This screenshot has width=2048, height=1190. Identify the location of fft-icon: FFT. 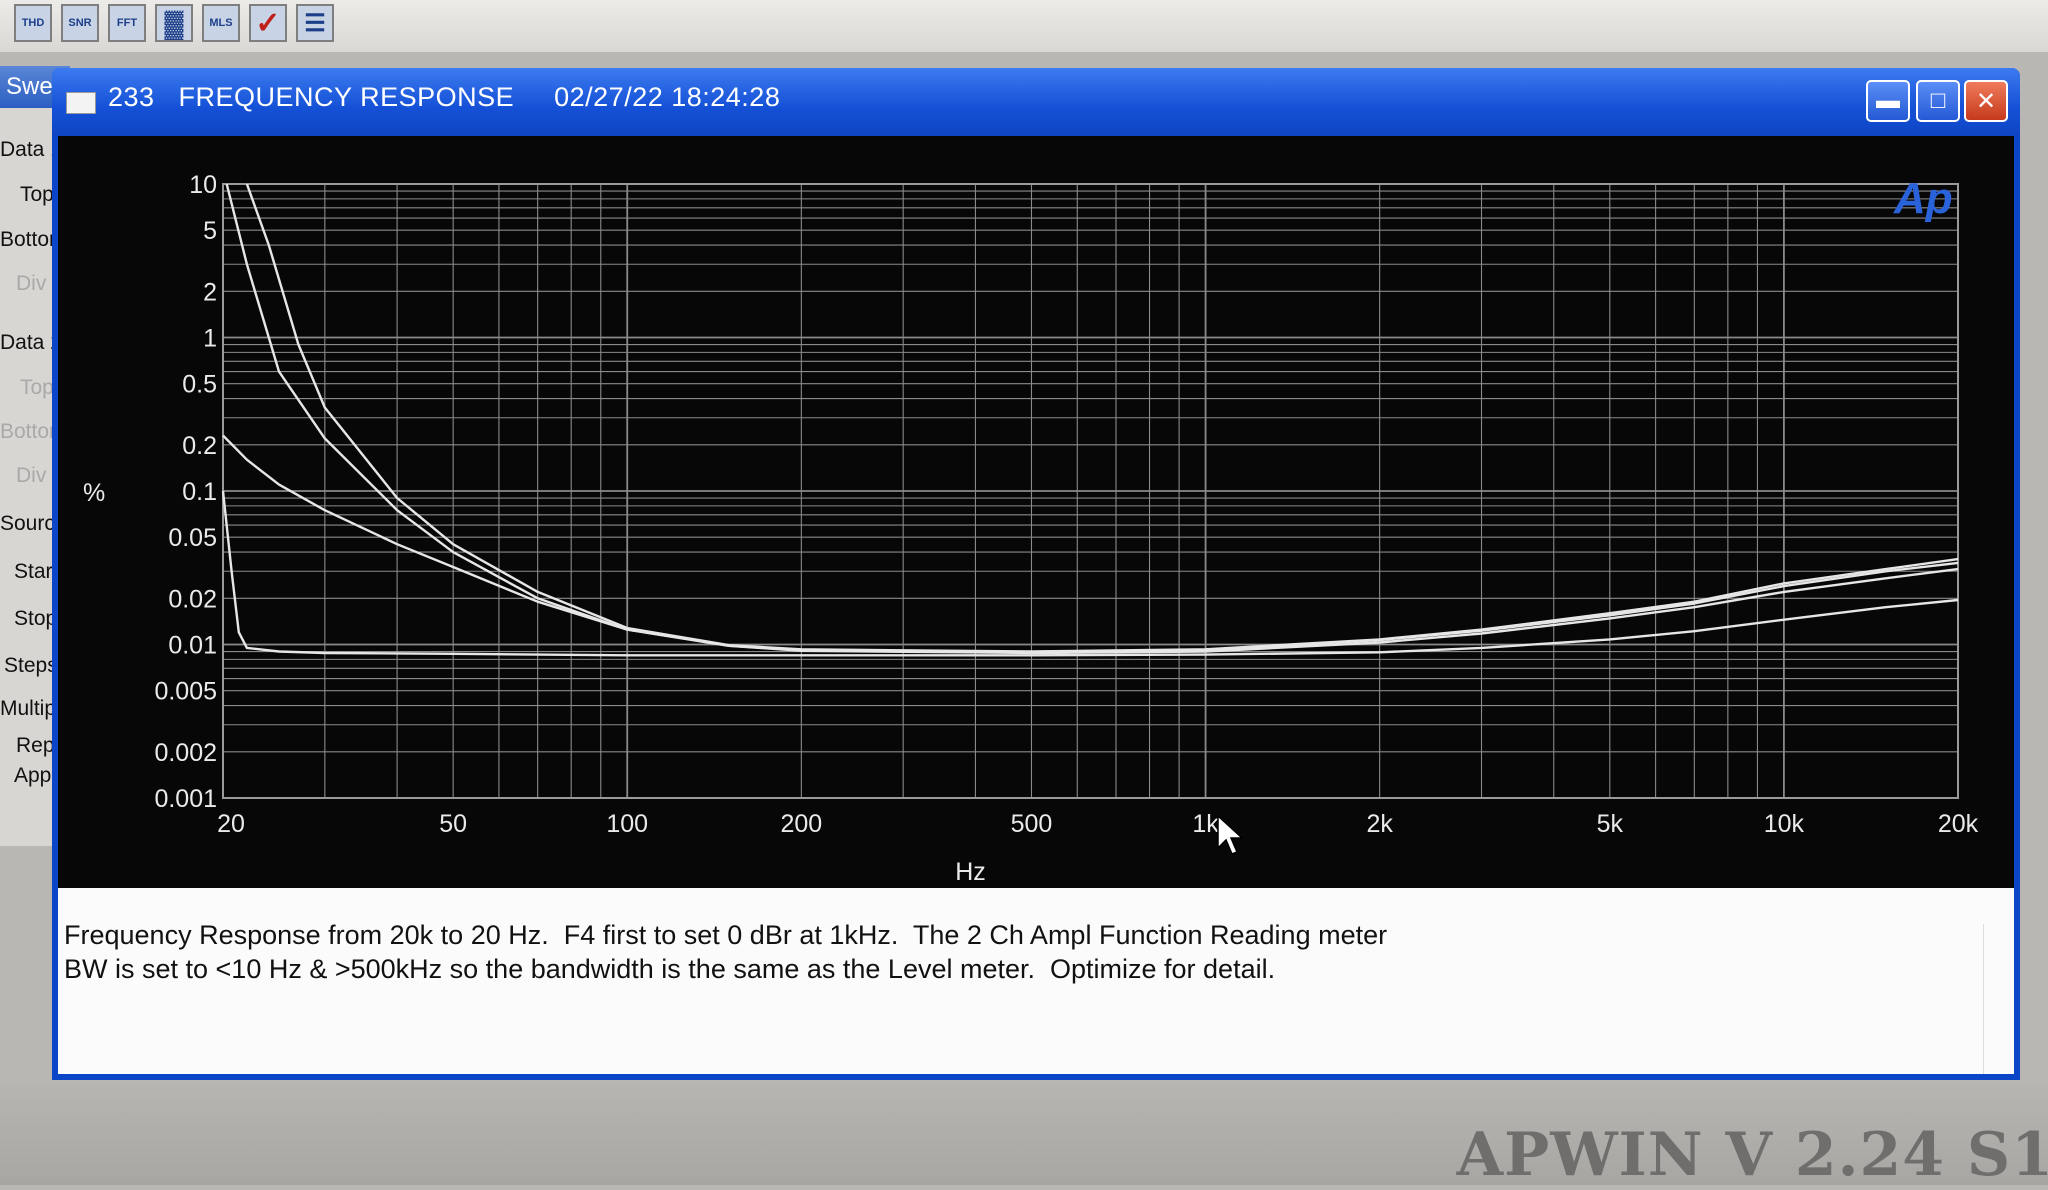
(127, 23).